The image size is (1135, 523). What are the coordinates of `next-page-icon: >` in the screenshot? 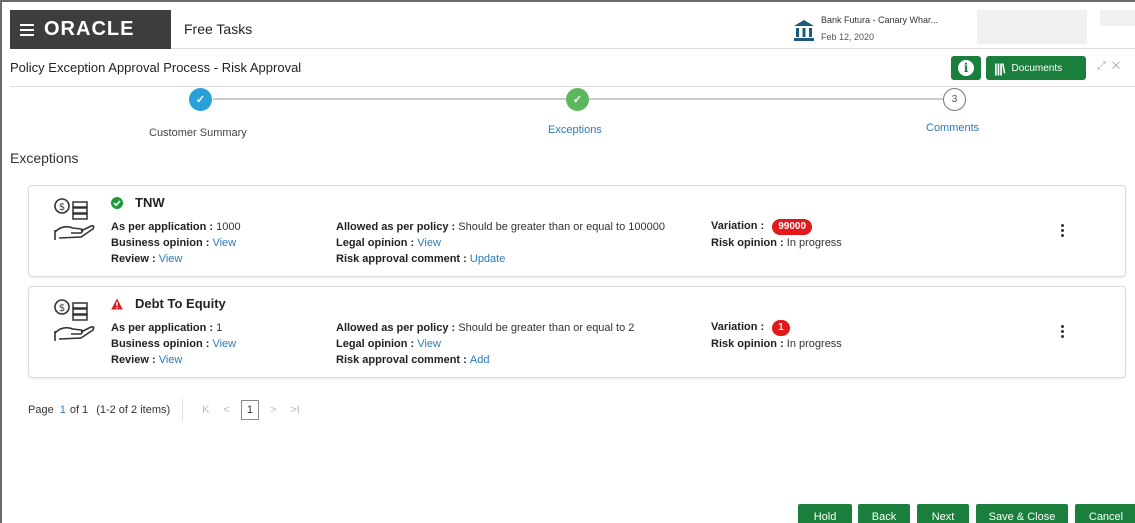 It's located at (273, 410).